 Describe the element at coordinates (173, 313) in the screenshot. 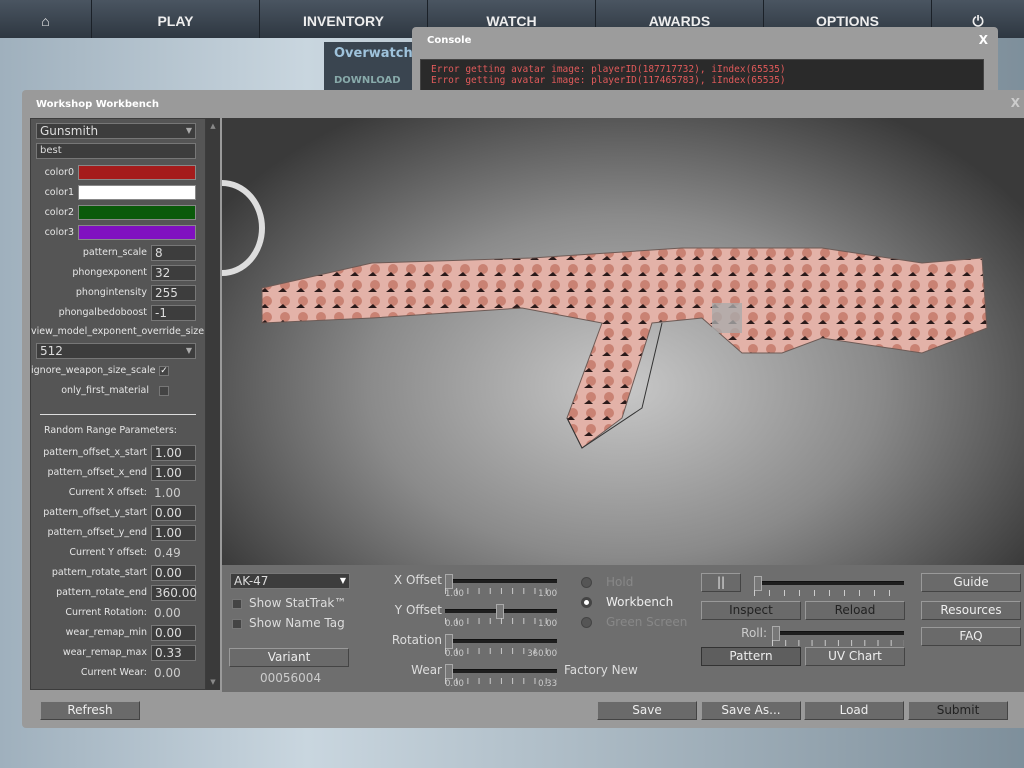

I see `param-input: -1` at that location.